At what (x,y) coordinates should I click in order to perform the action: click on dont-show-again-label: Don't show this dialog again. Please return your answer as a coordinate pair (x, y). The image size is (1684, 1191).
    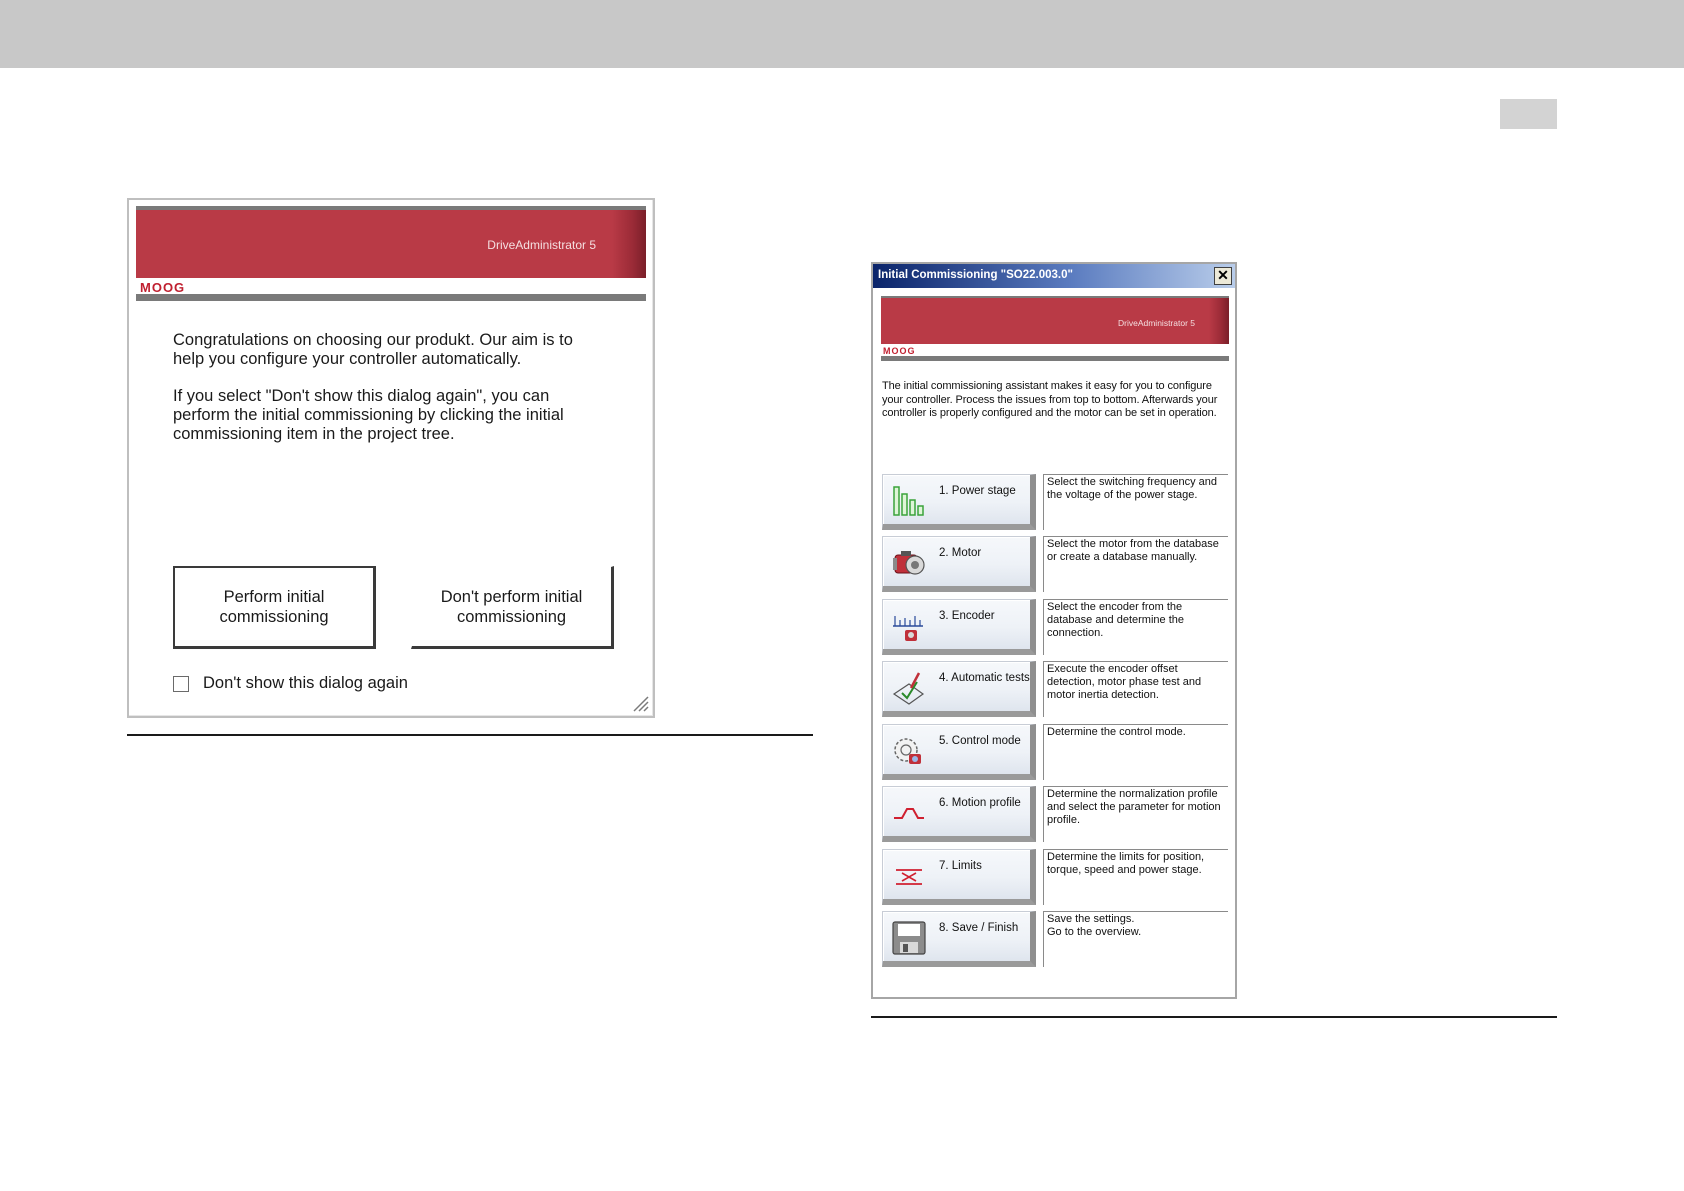
    Looking at the image, I should click on (305, 683).